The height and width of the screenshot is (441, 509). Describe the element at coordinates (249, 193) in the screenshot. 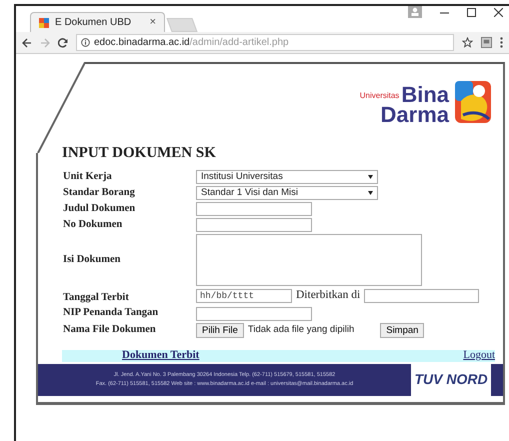

I see `dropdown-value: Standar 1 Visi dan Misi` at that location.